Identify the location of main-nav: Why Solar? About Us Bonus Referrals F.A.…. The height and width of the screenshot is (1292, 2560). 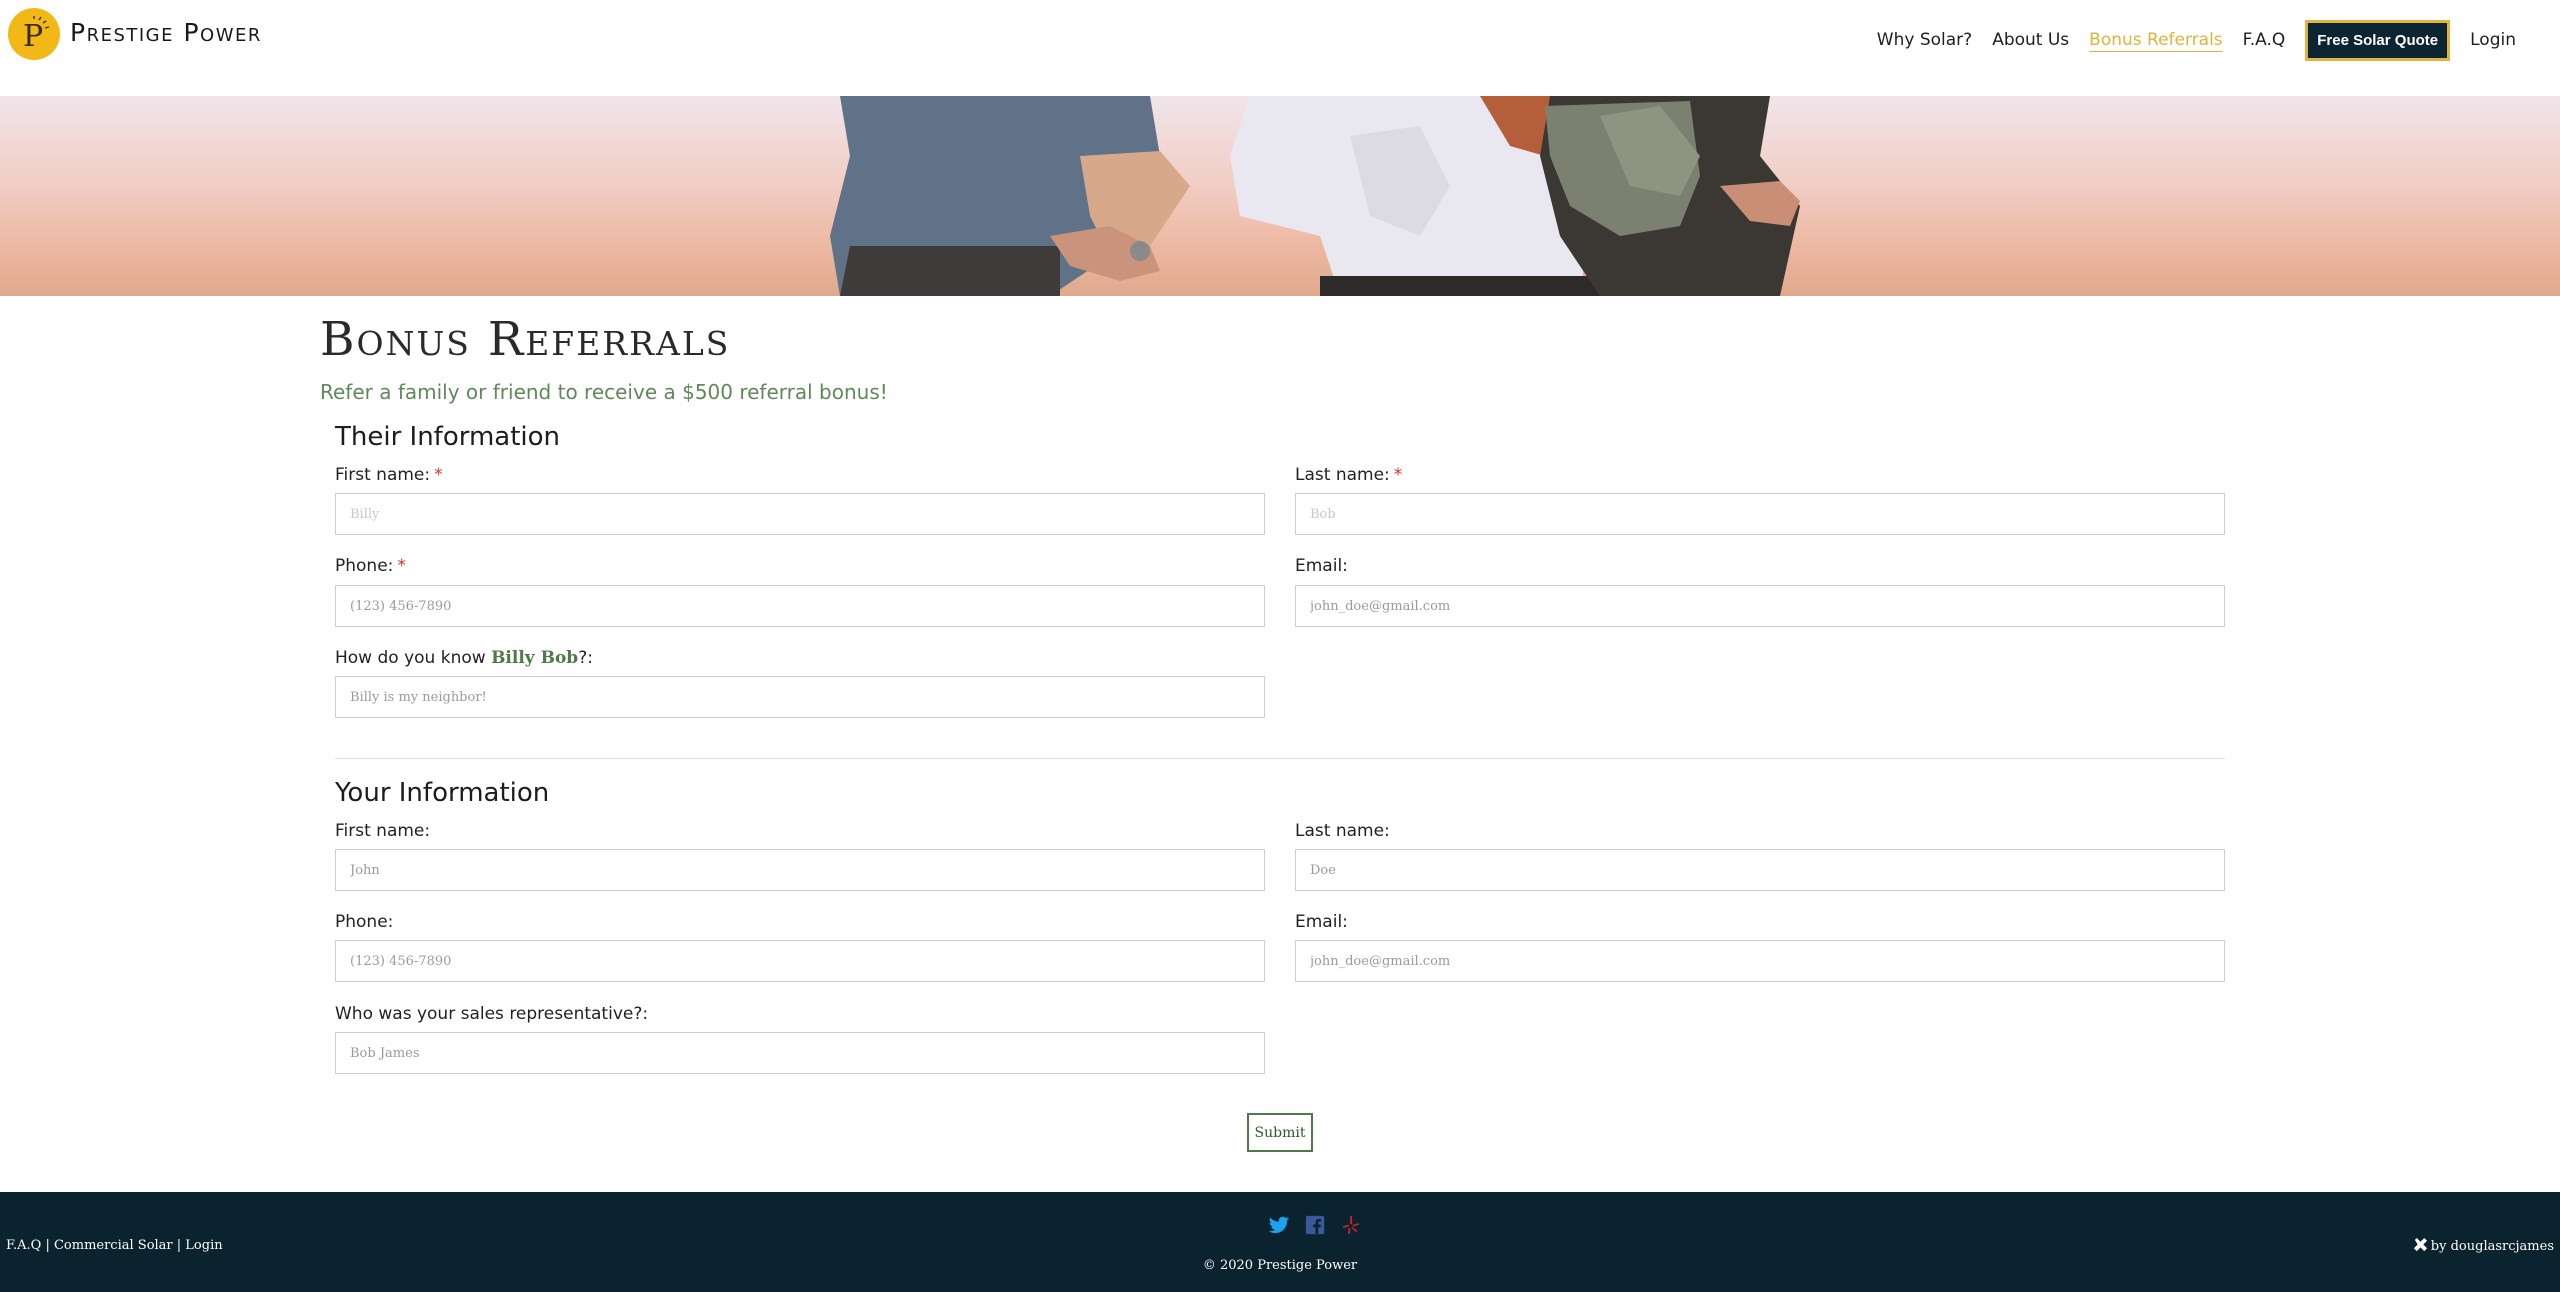
(2218, 40).